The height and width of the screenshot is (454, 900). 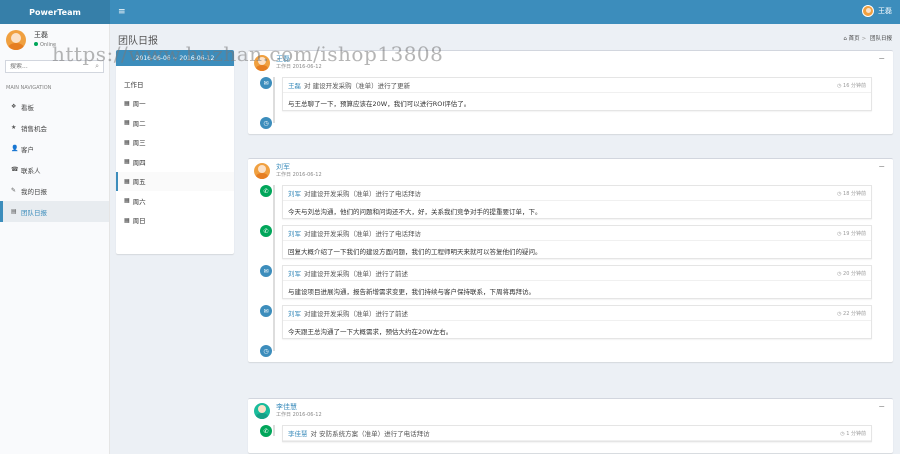 I want to click on day-list: 工作日 ▦ 周一 ▦ 周二 ▦ 周三 ▦ 周四 ▦ 周五 ▦ 周六 ▦ 周日, so click(x=175, y=152).